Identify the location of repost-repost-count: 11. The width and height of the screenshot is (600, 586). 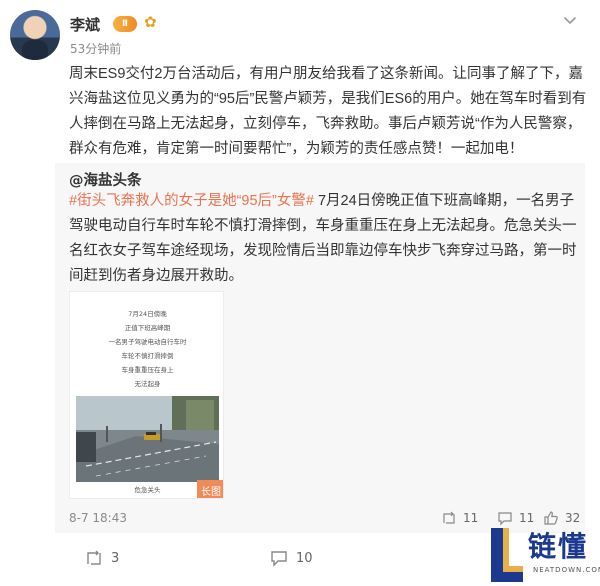
(471, 518).